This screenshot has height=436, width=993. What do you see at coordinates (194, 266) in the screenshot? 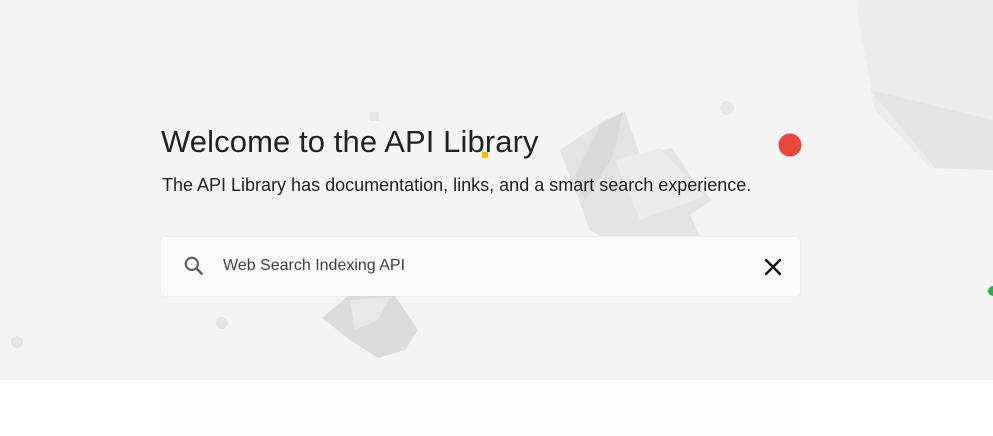
I see `search-icon` at bounding box center [194, 266].